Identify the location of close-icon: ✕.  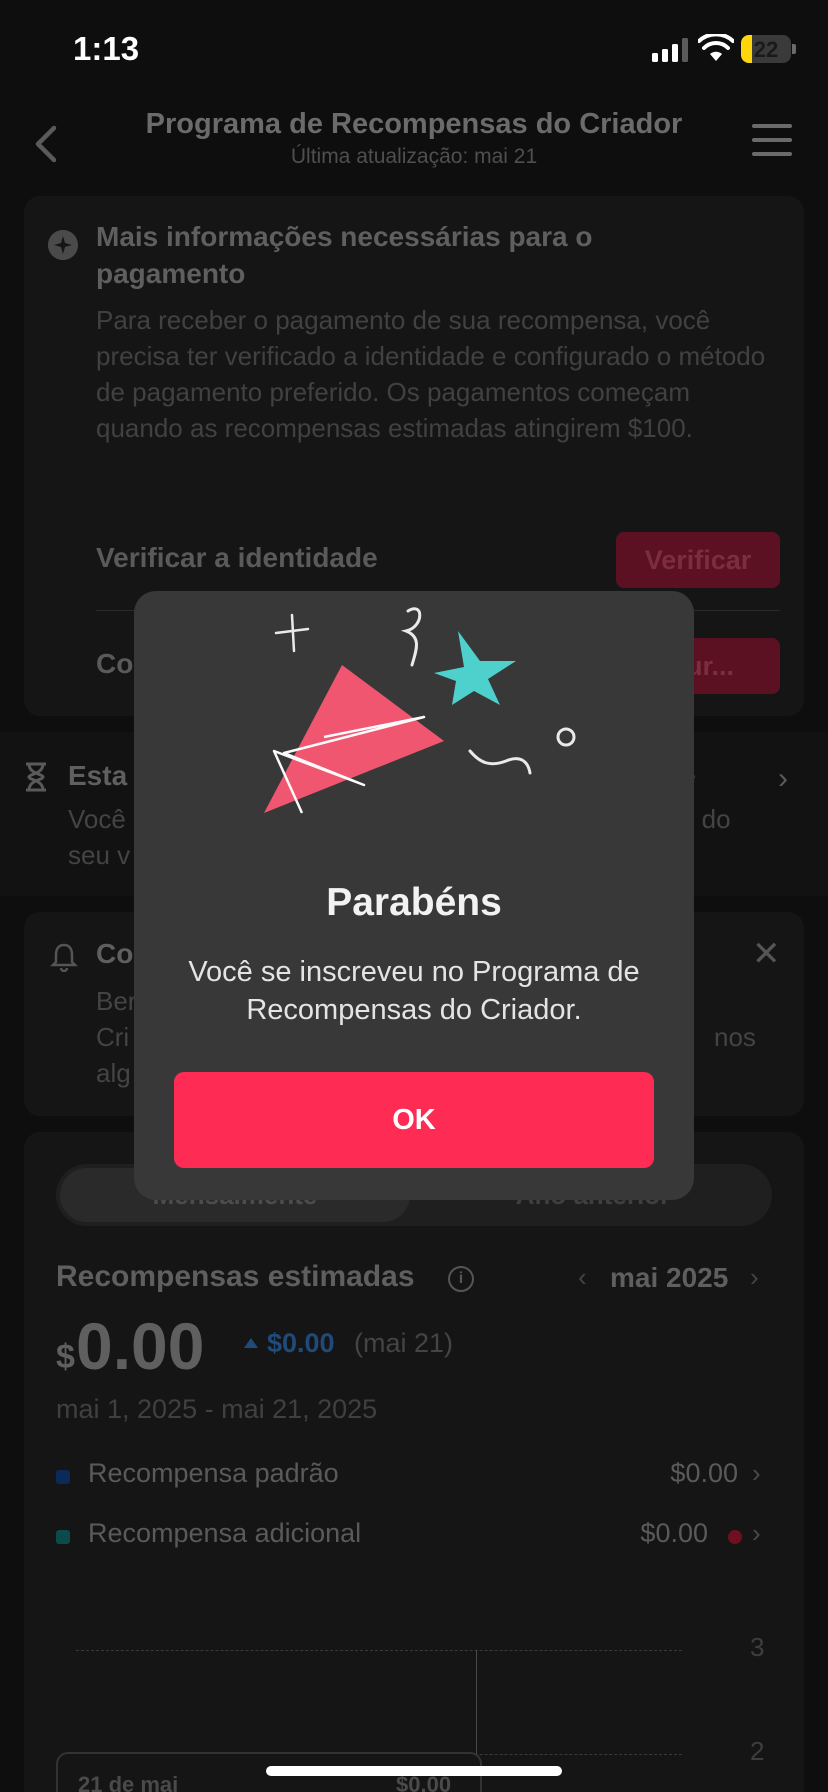
(766, 954).